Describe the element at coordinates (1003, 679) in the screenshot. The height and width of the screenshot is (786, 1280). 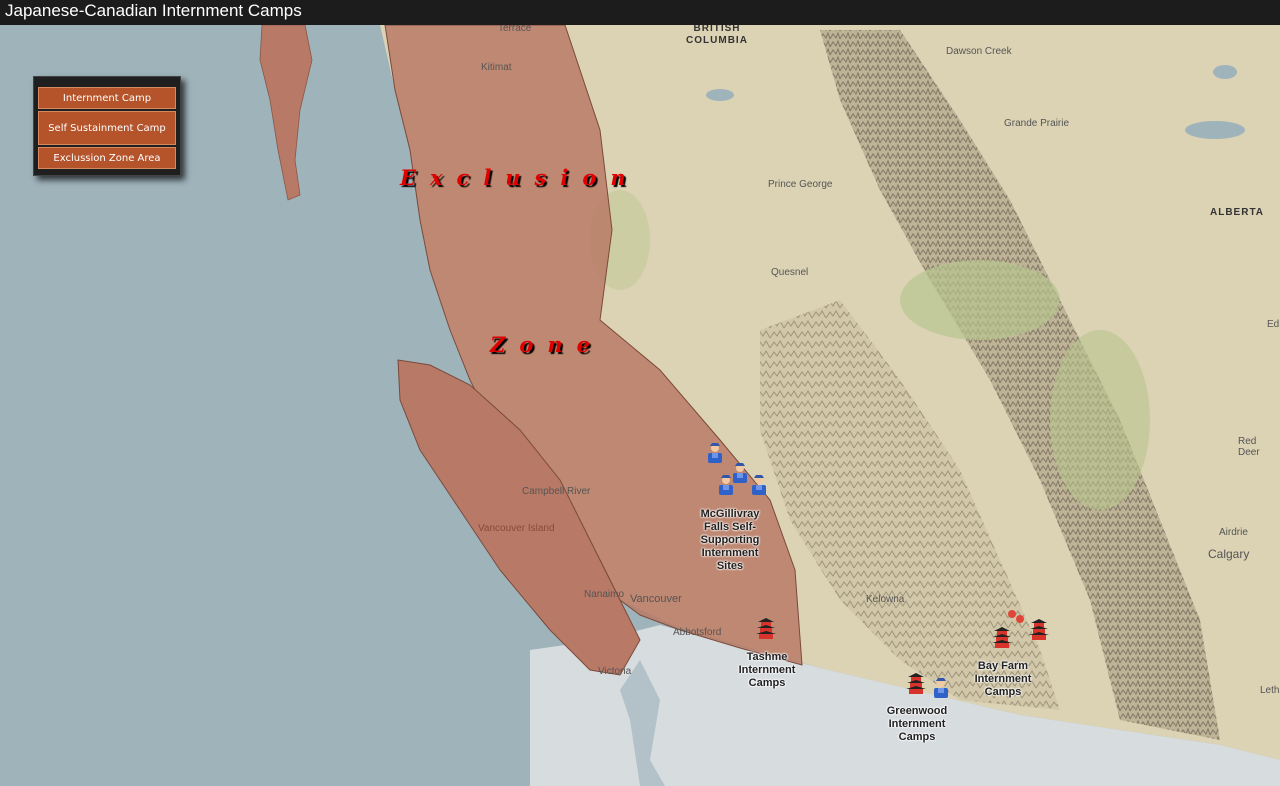
I see `camp-label-bay-farm: Bay Farm Internment Camps` at that location.